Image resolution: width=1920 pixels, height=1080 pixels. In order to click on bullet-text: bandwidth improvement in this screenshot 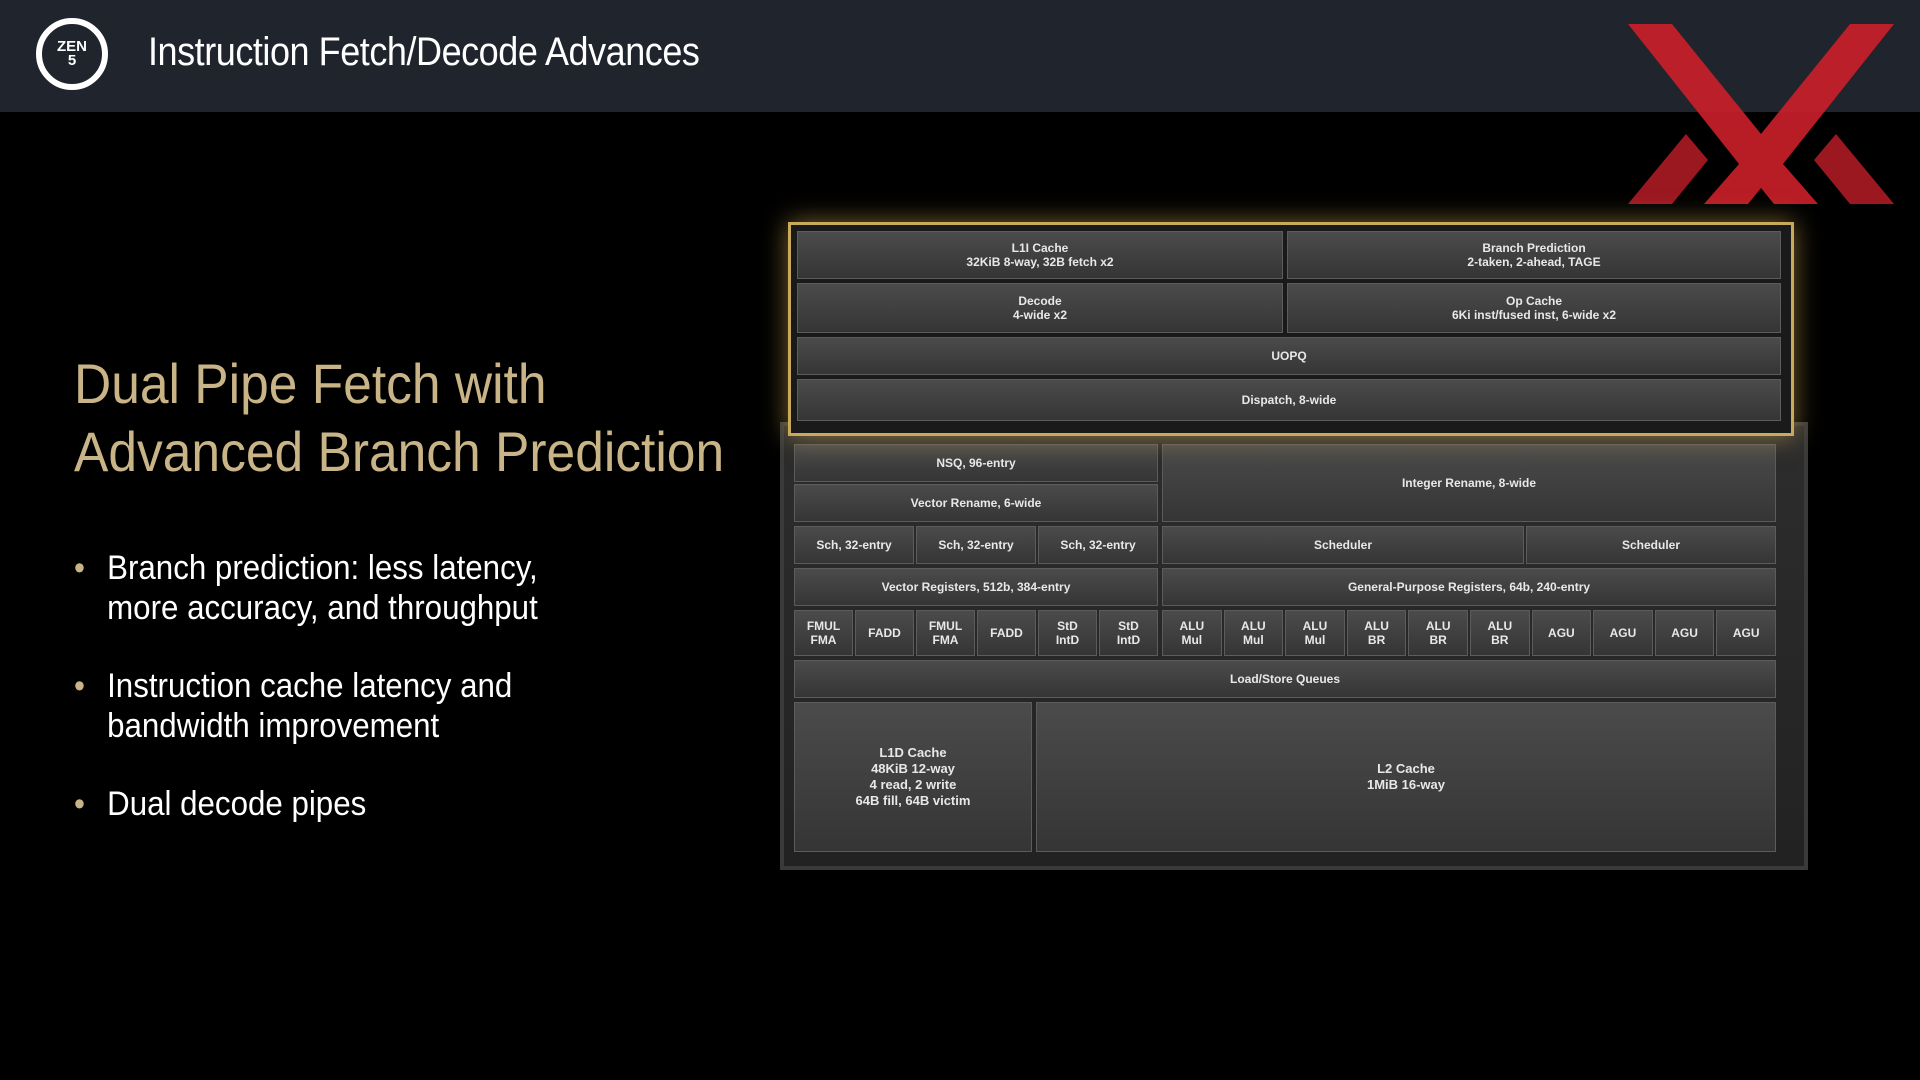, I will do `click(273, 726)`.